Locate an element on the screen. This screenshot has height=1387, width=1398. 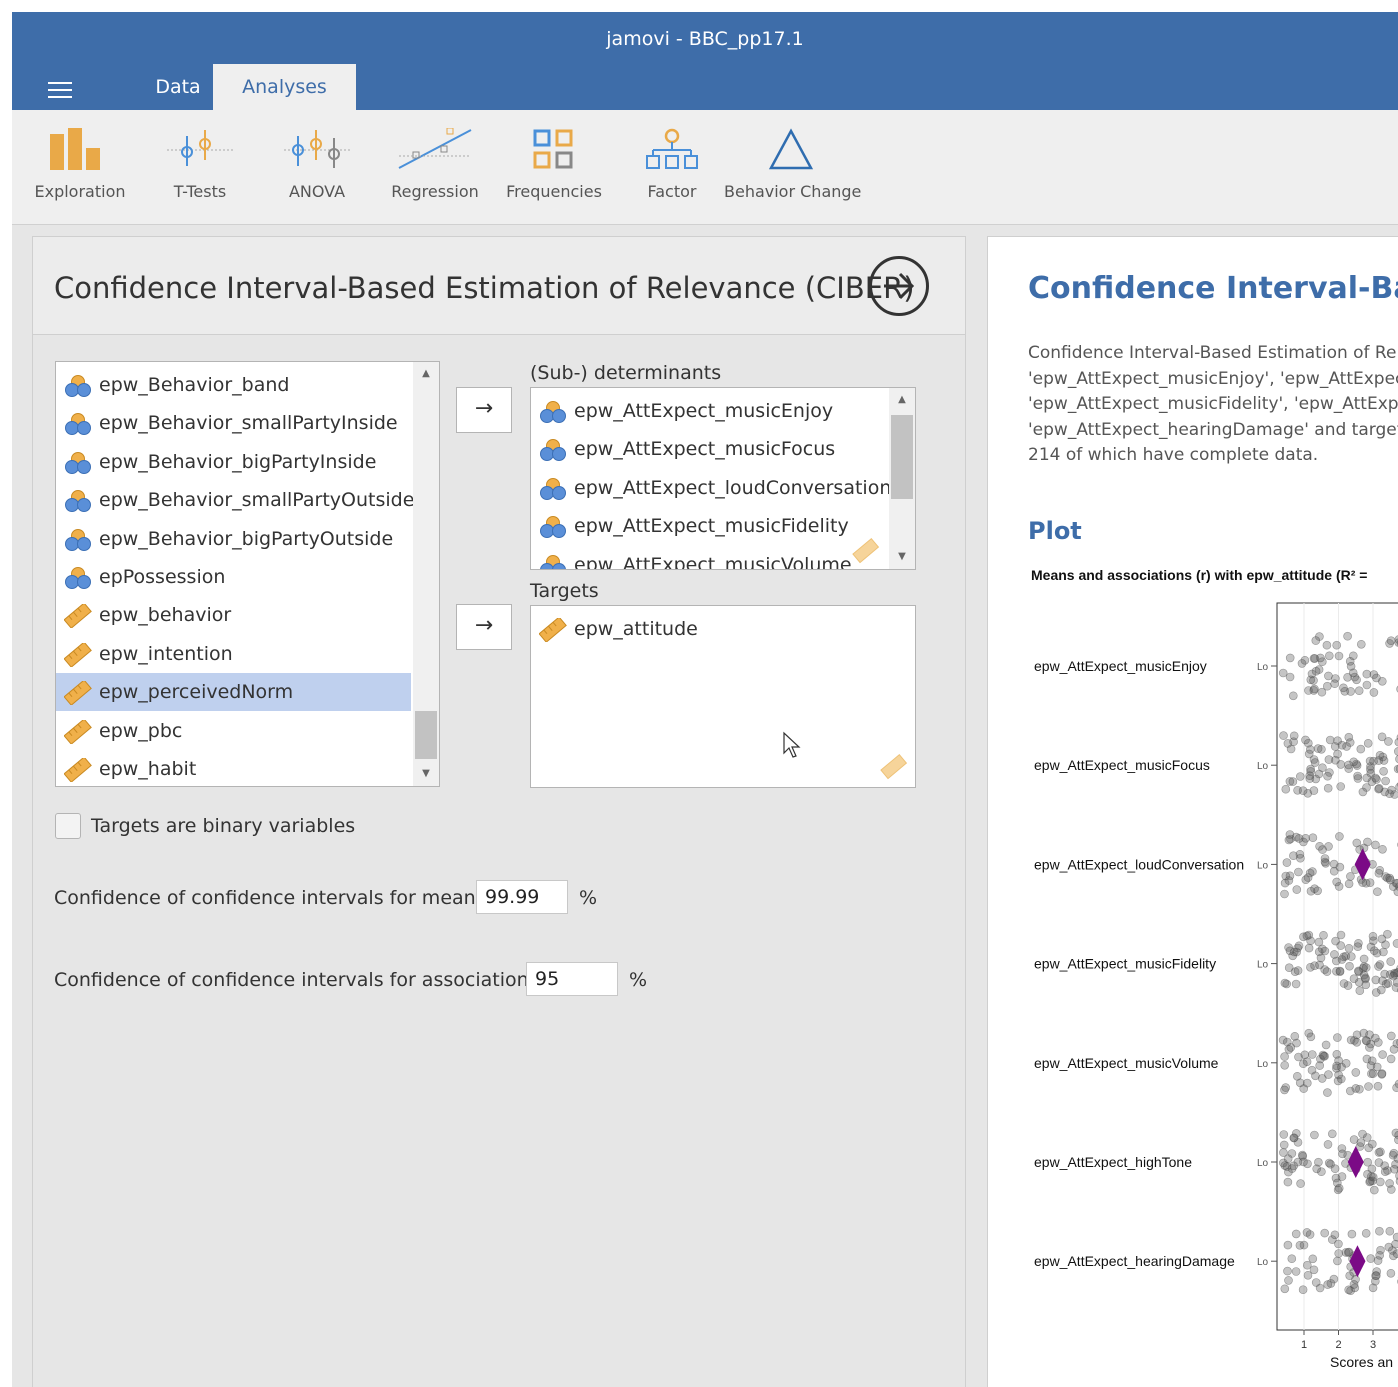
variable-item: epw_AttExpect_loudConversation is located at coordinates (711, 488).